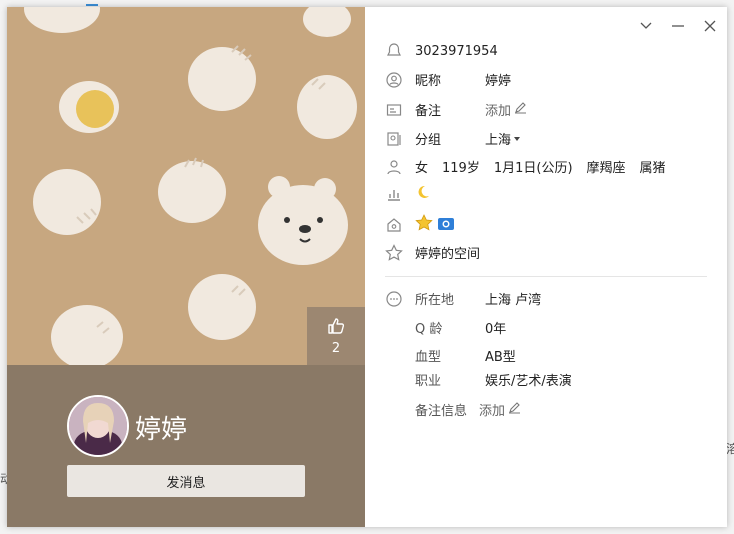  Describe the element at coordinates (456, 51) in the screenshot. I see `qq-number: 3023971954` at that location.